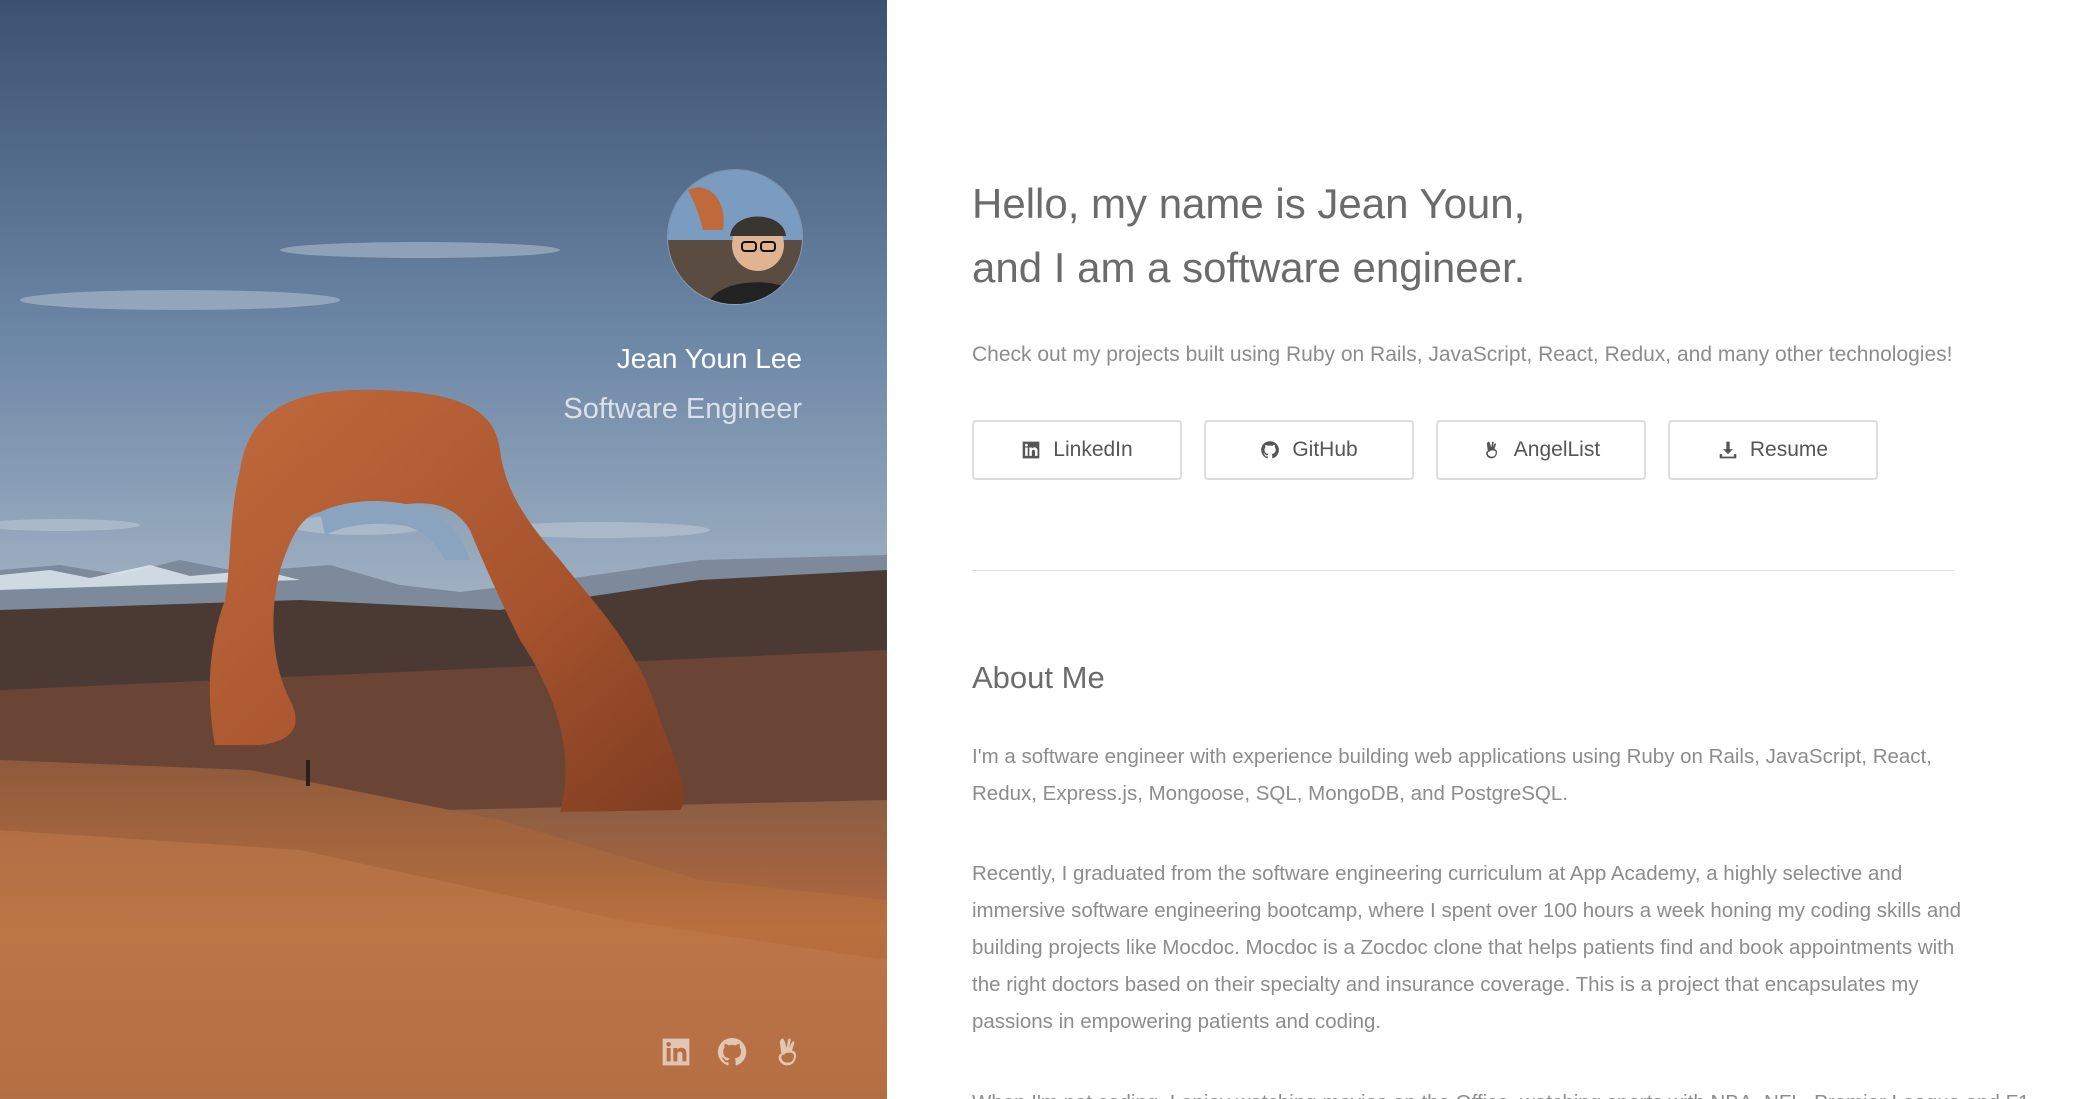  What do you see at coordinates (1325, 449) in the screenshot?
I see `github-button-label: GitHub` at bounding box center [1325, 449].